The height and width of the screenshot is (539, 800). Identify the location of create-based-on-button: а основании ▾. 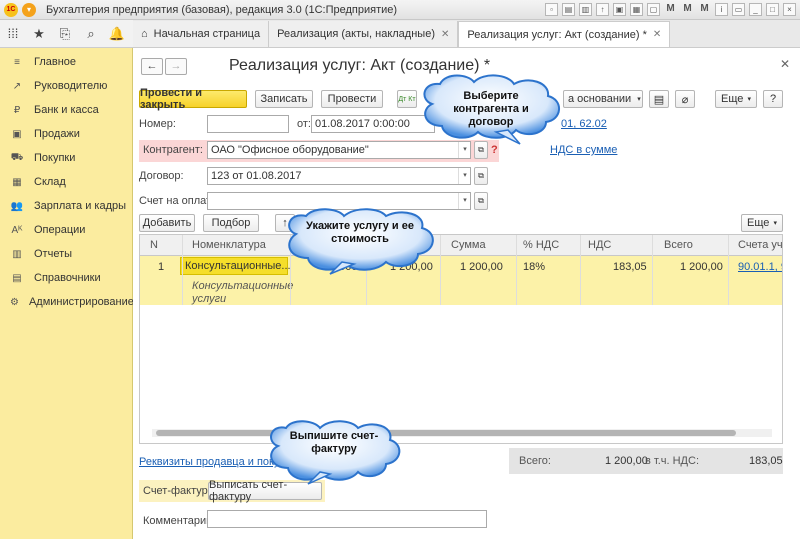
(603, 99).